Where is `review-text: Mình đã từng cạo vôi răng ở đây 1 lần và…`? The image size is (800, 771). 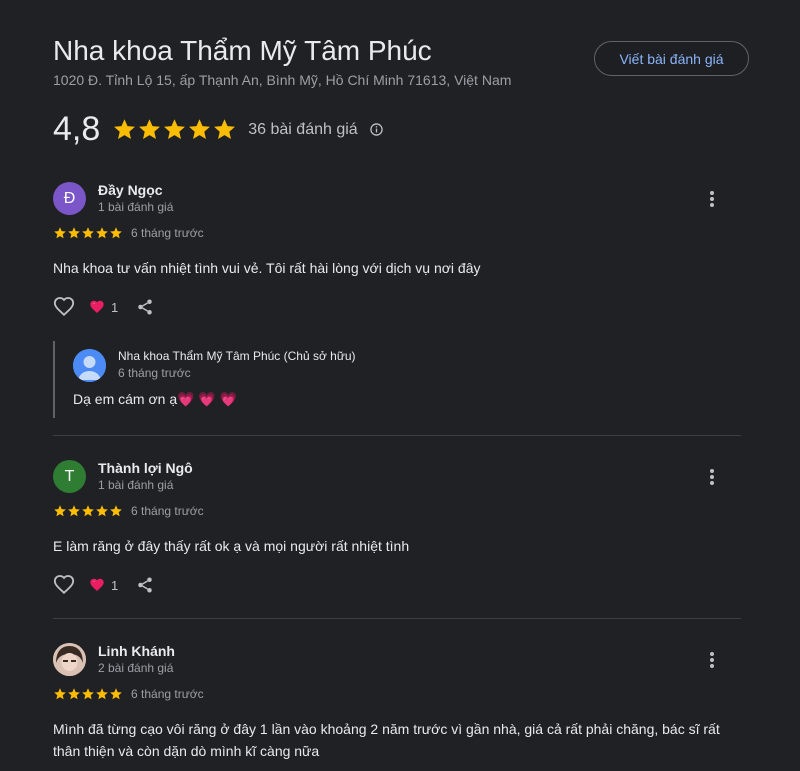
review-text: Mình đã từng cạo vôi răng ở đây 1 lần và… is located at coordinates (386, 740).